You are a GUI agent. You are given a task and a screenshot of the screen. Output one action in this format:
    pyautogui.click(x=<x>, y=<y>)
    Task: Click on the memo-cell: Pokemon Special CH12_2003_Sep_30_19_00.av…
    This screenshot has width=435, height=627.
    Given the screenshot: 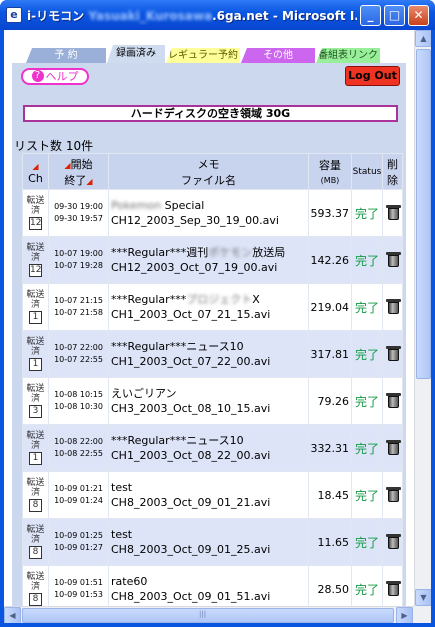 What is the action you would take?
    pyautogui.click(x=208, y=213)
    